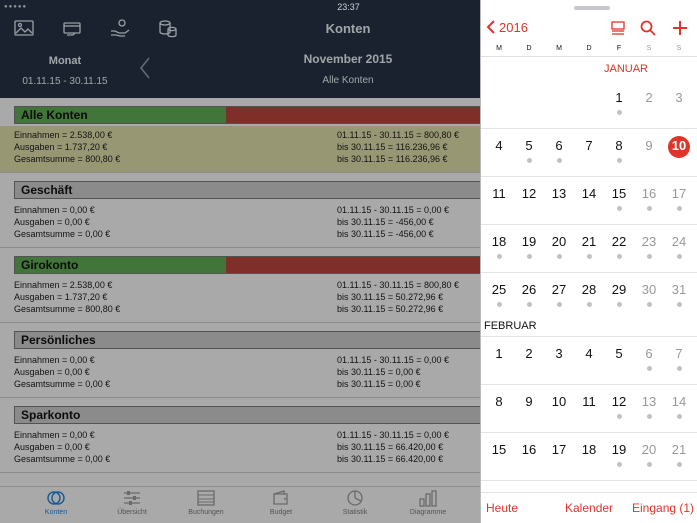 The height and width of the screenshot is (523, 697). I want to click on calendar-day: 24, so click(679, 241).